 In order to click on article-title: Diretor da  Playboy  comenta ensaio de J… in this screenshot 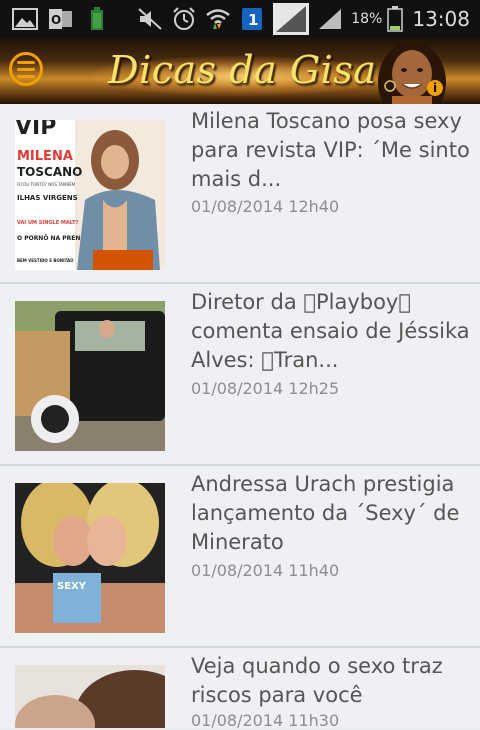, I will do `click(331, 331)`.